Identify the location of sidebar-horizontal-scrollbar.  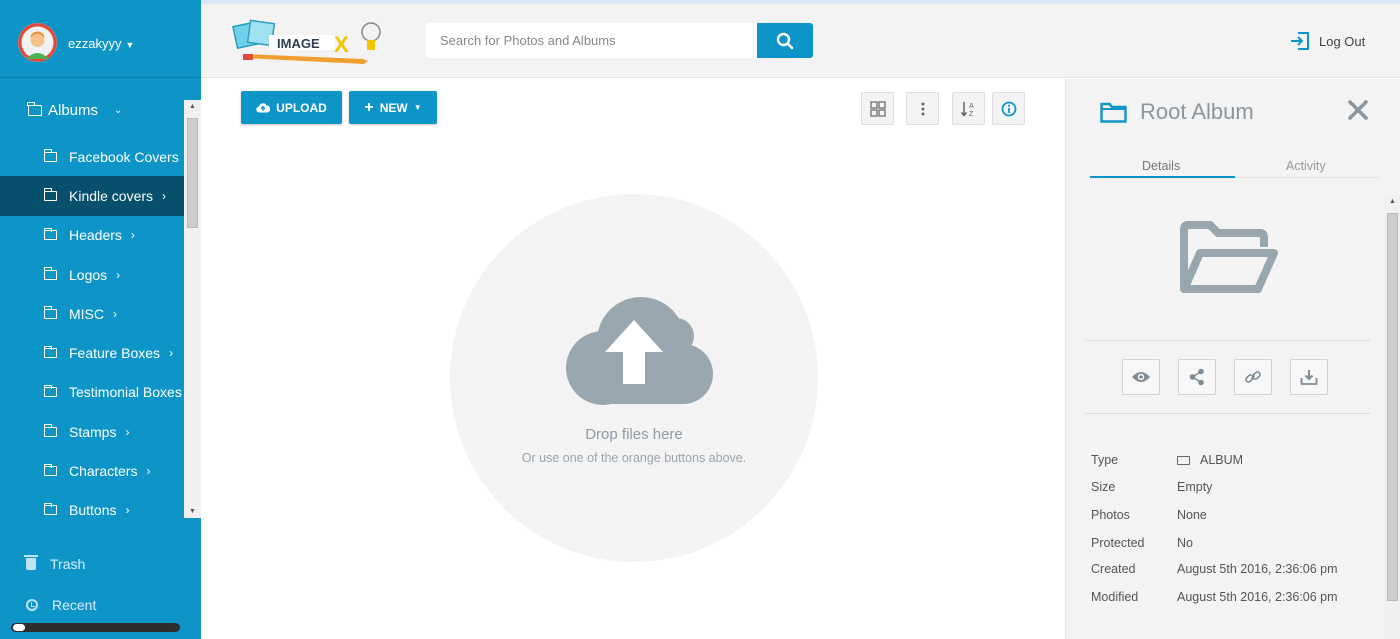
(95, 627).